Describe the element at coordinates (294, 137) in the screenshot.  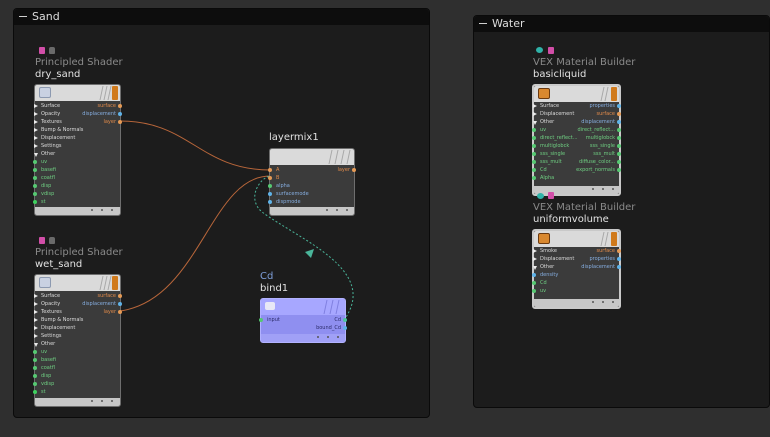
I see `layermix1-name-label: layermix1` at that location.